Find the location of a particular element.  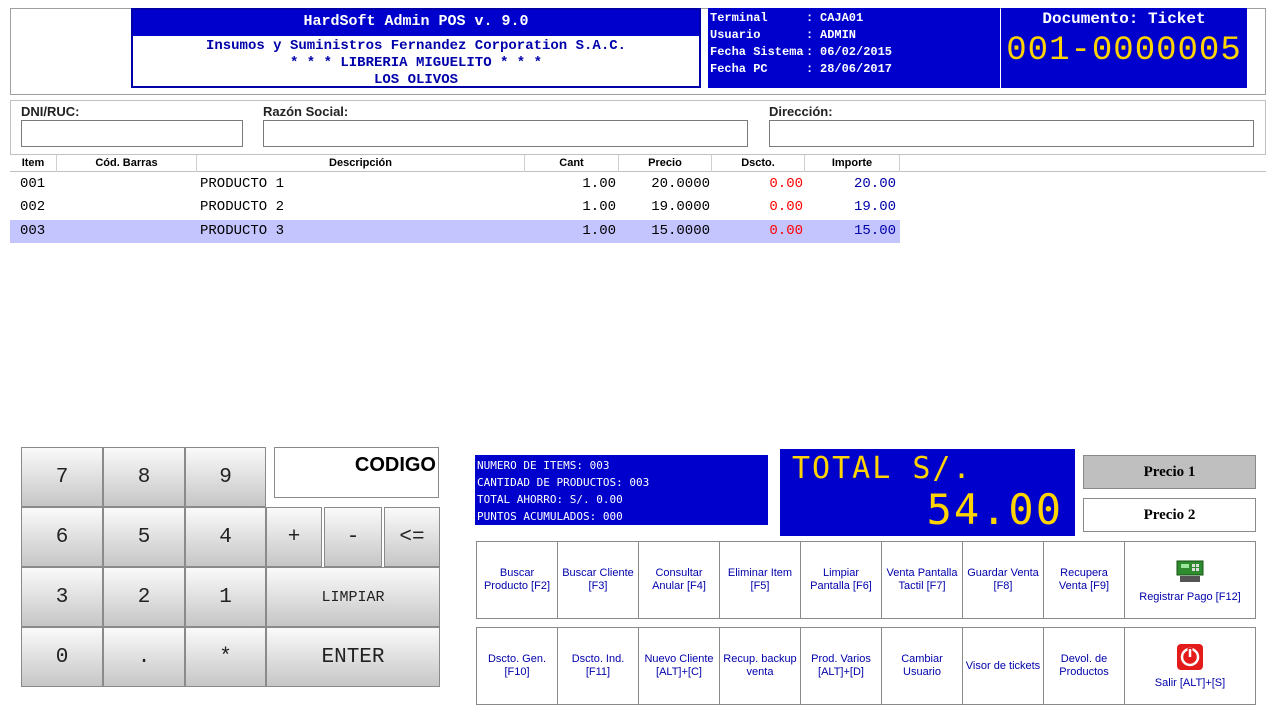

table-row-selected: 003 PRODUCTO 3 1.00 15.0000 0.00 15.00 is located at coordinates (455, 231).